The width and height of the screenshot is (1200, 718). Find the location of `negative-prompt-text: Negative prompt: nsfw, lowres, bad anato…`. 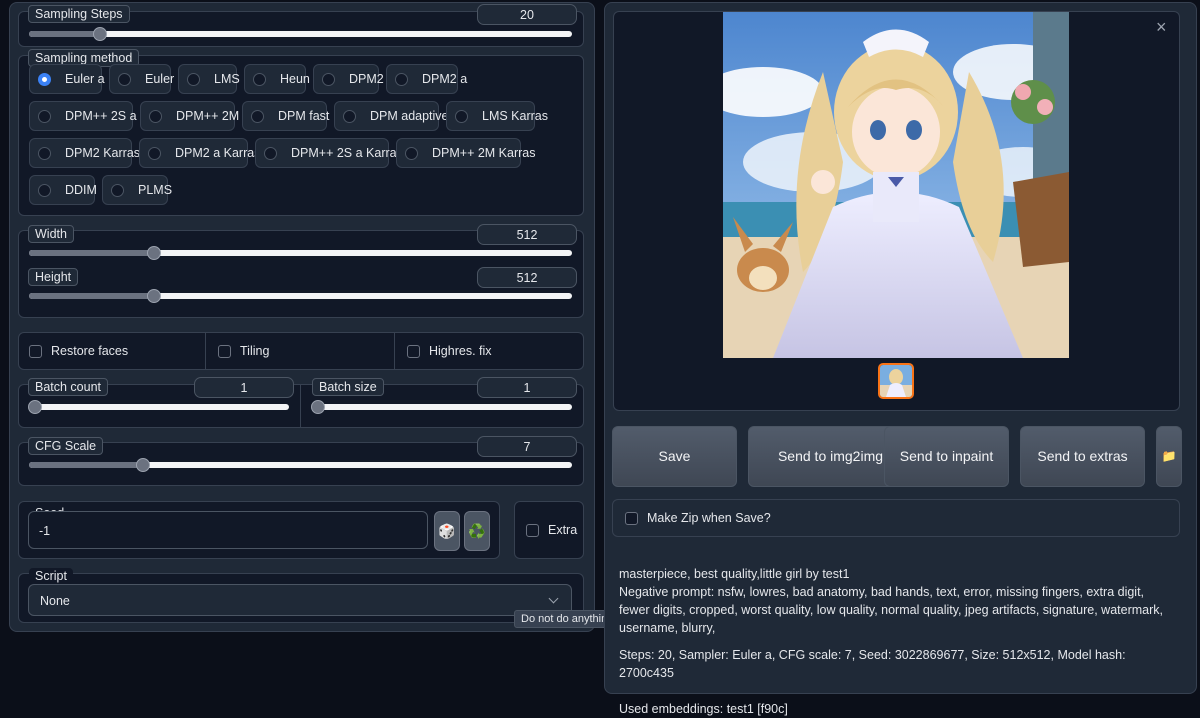

negative-prompt-text: Negative prompt: nsfw, lowres, bad anato… is located at coordinates (891, 610).